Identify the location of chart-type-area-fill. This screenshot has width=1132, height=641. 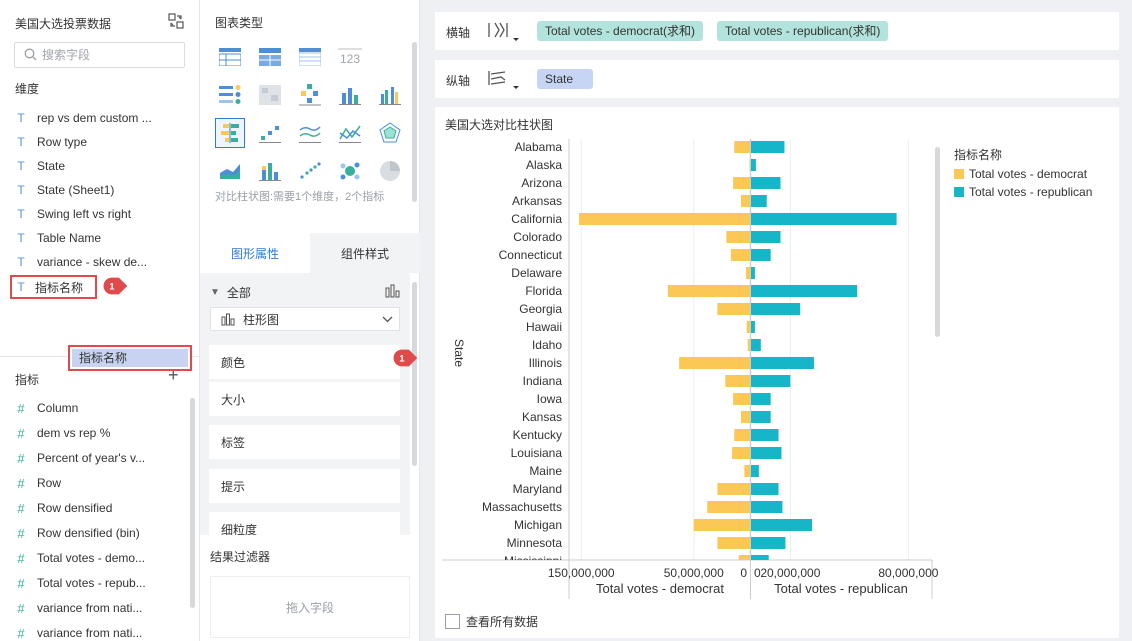
(230, 171).